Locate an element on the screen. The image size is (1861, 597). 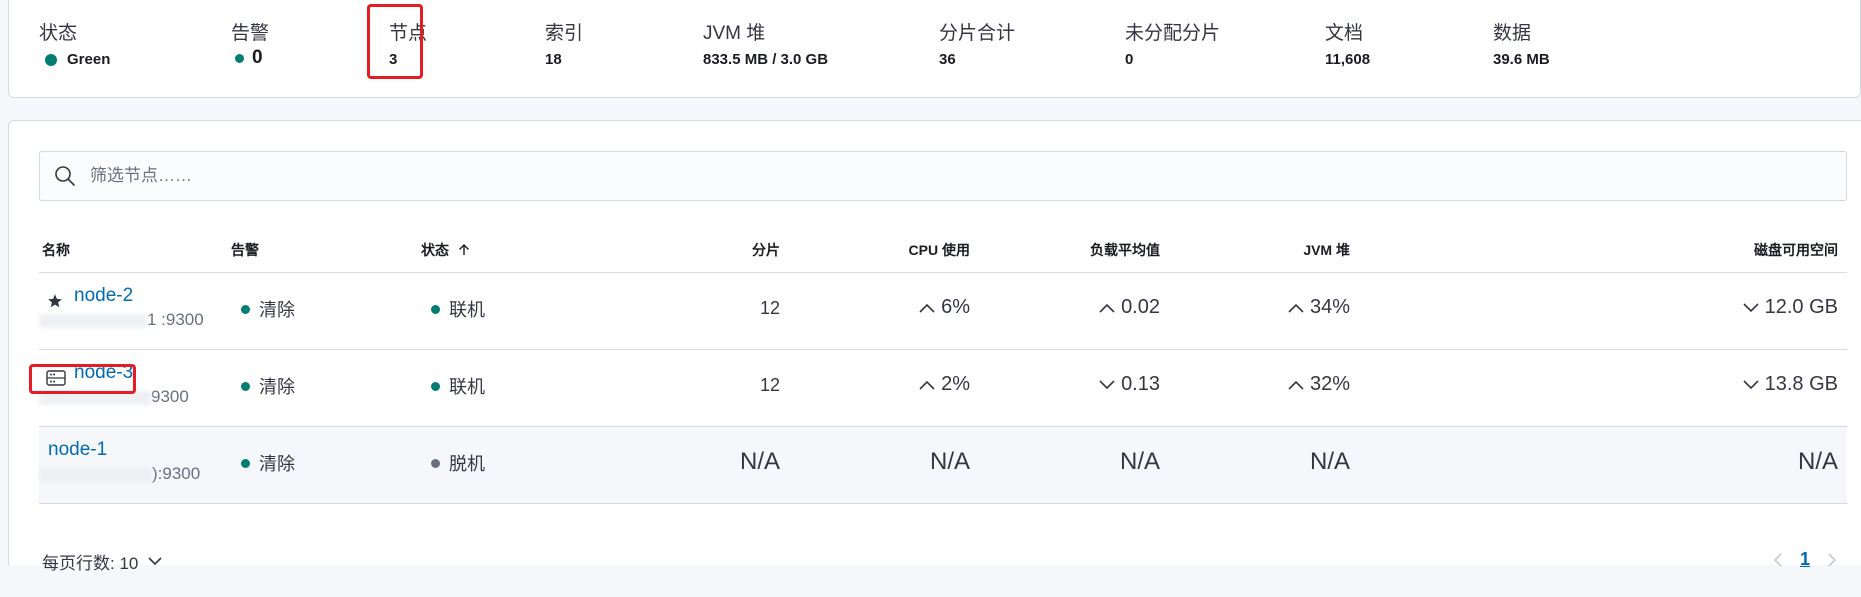
cpu-usage-value: 6% is located at coordinates (955, 307).